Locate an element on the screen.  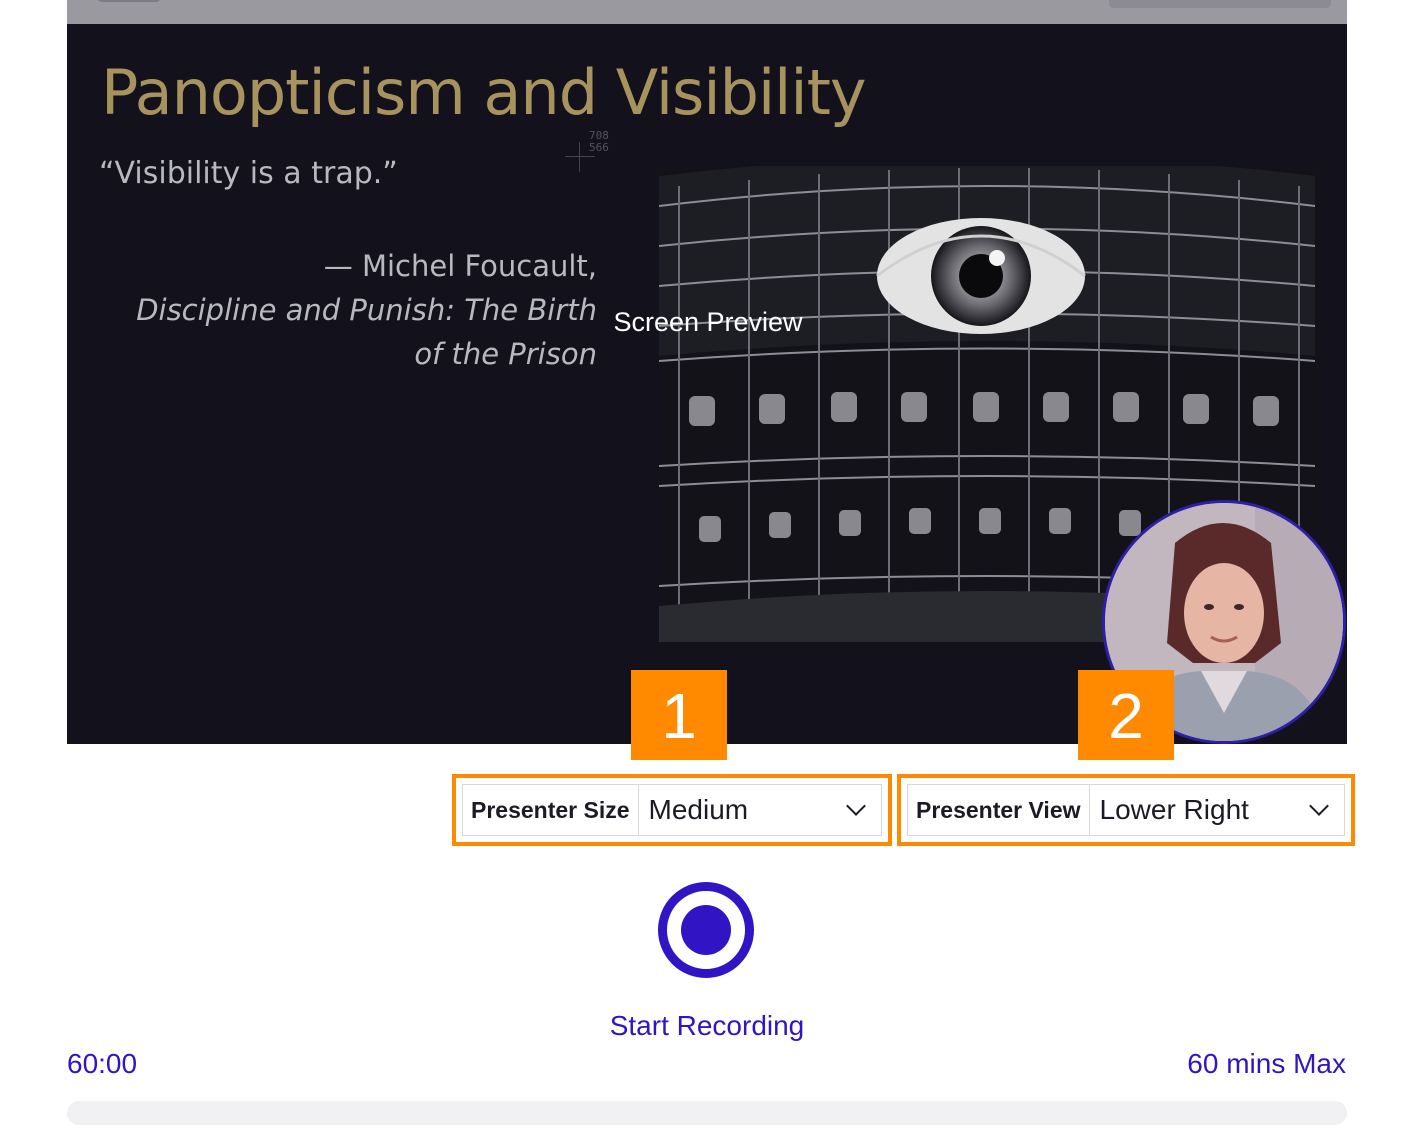
presenter-size-value: Medium is located at coordinates (698, 809).